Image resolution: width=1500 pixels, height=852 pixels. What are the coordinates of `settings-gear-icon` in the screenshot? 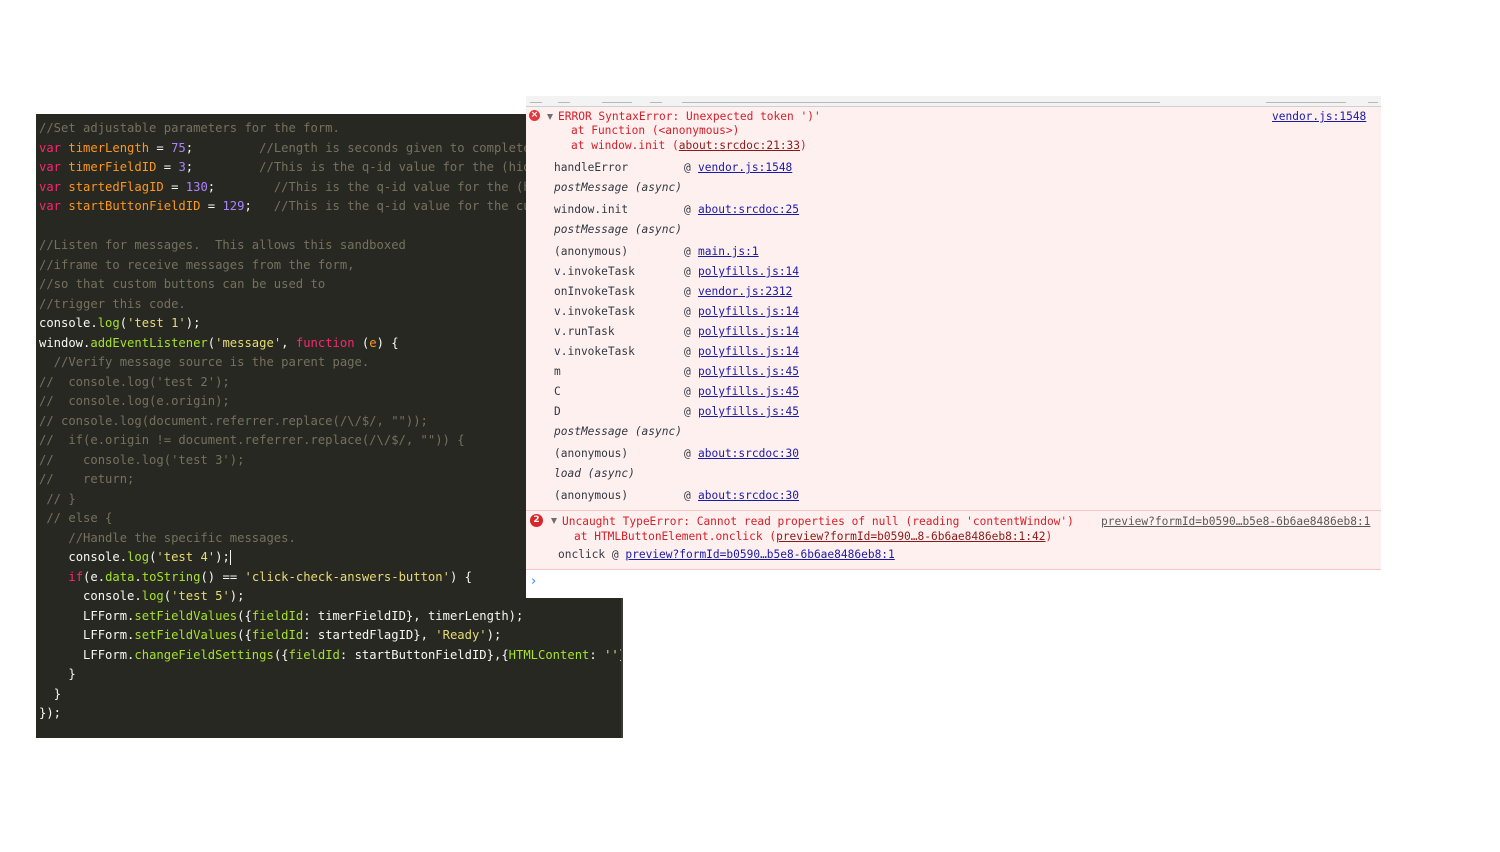 It's located at (1373, 99).